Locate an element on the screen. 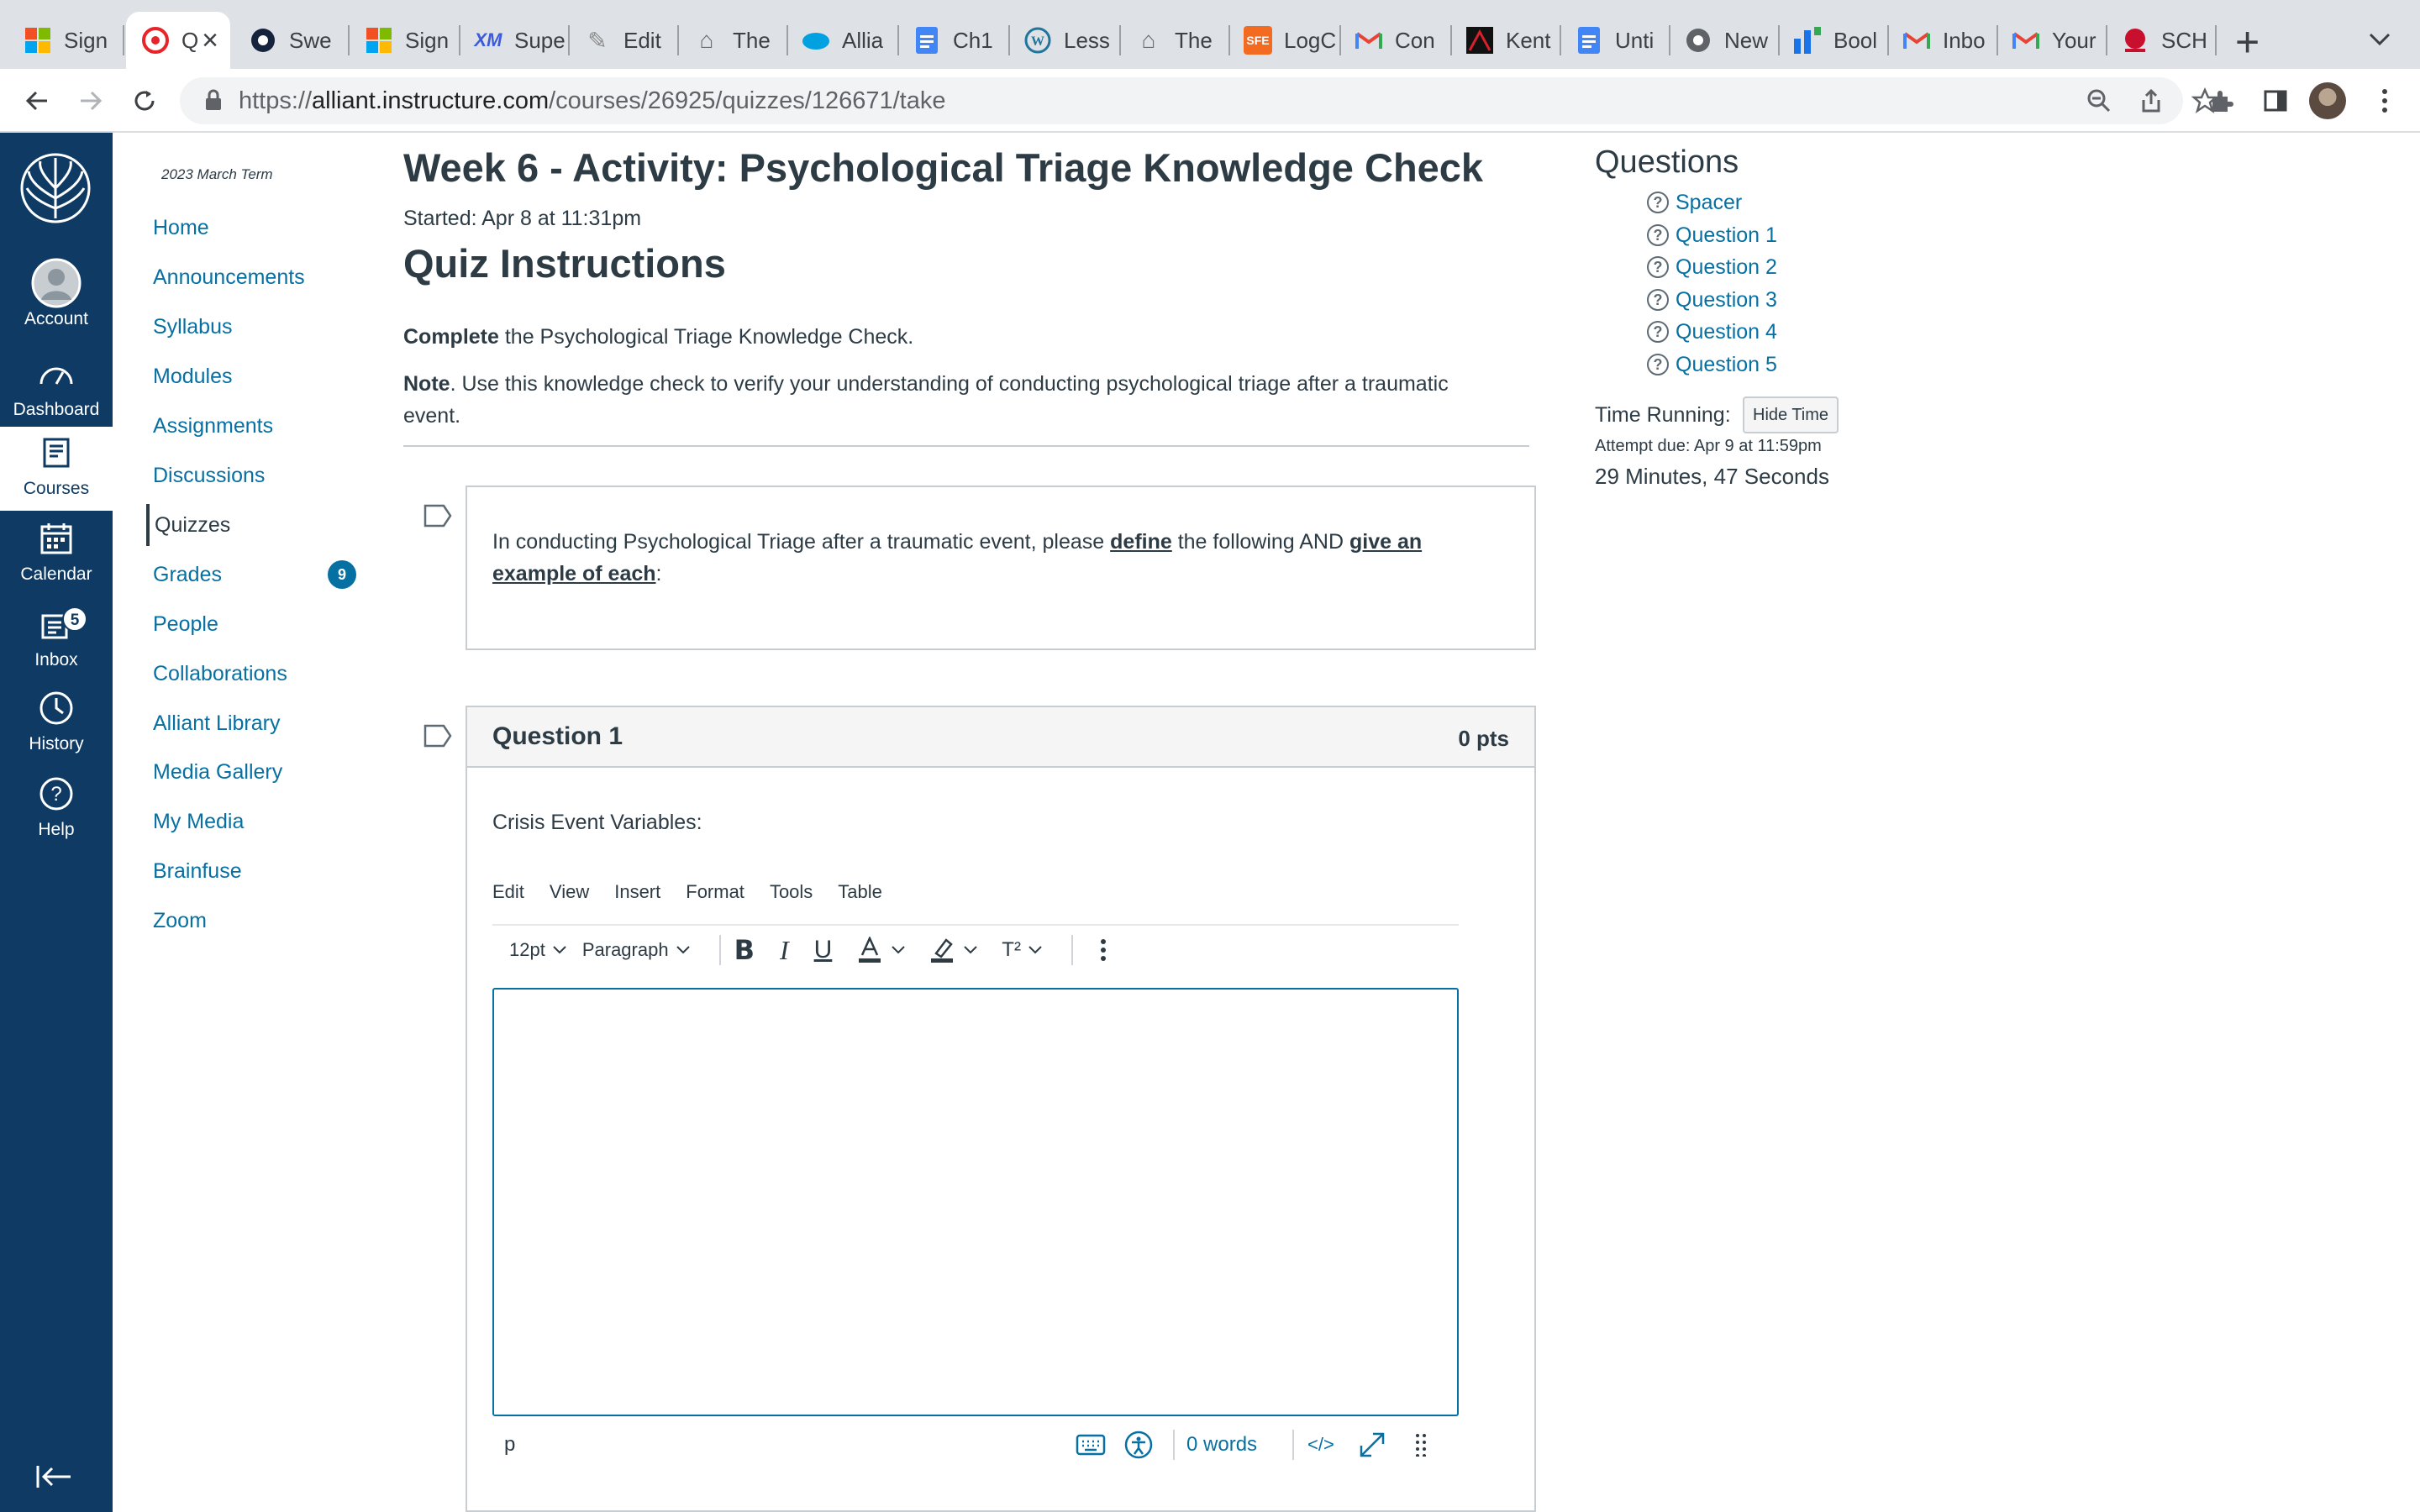  question-link-5: ? Question 5 is located at coordinates (1712, 365).